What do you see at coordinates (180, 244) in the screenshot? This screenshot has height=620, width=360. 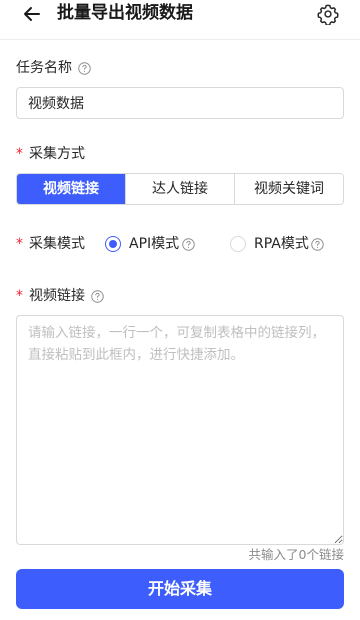 I see `collect-mode-radio-group: API模式 RPA模式` at bounding box center [180, 244].